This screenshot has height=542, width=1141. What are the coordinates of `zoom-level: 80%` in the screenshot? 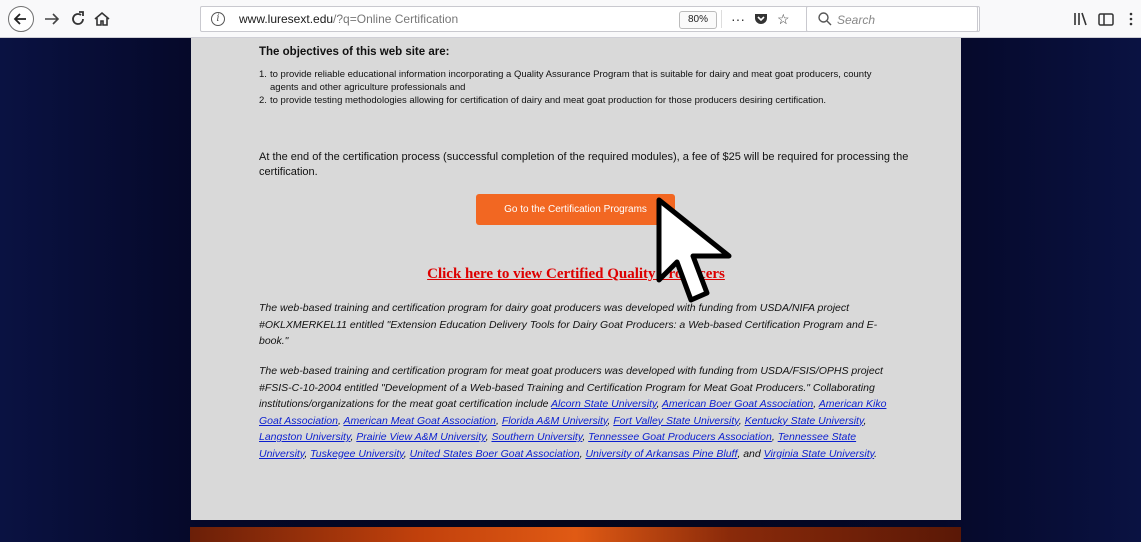 It's located at (698, 20).